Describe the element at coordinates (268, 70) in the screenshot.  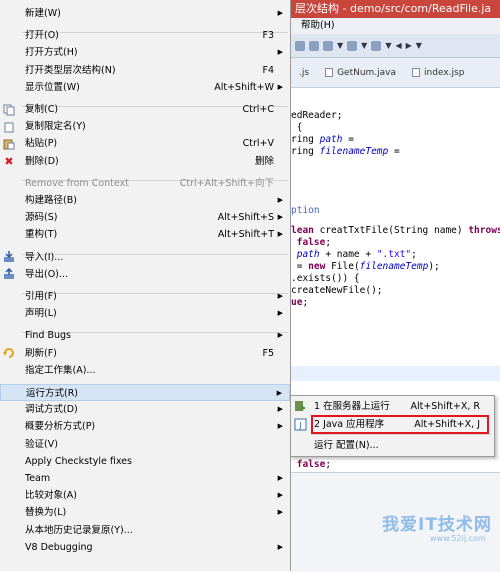
I see `menu-item-accelerator: F4` at that location.